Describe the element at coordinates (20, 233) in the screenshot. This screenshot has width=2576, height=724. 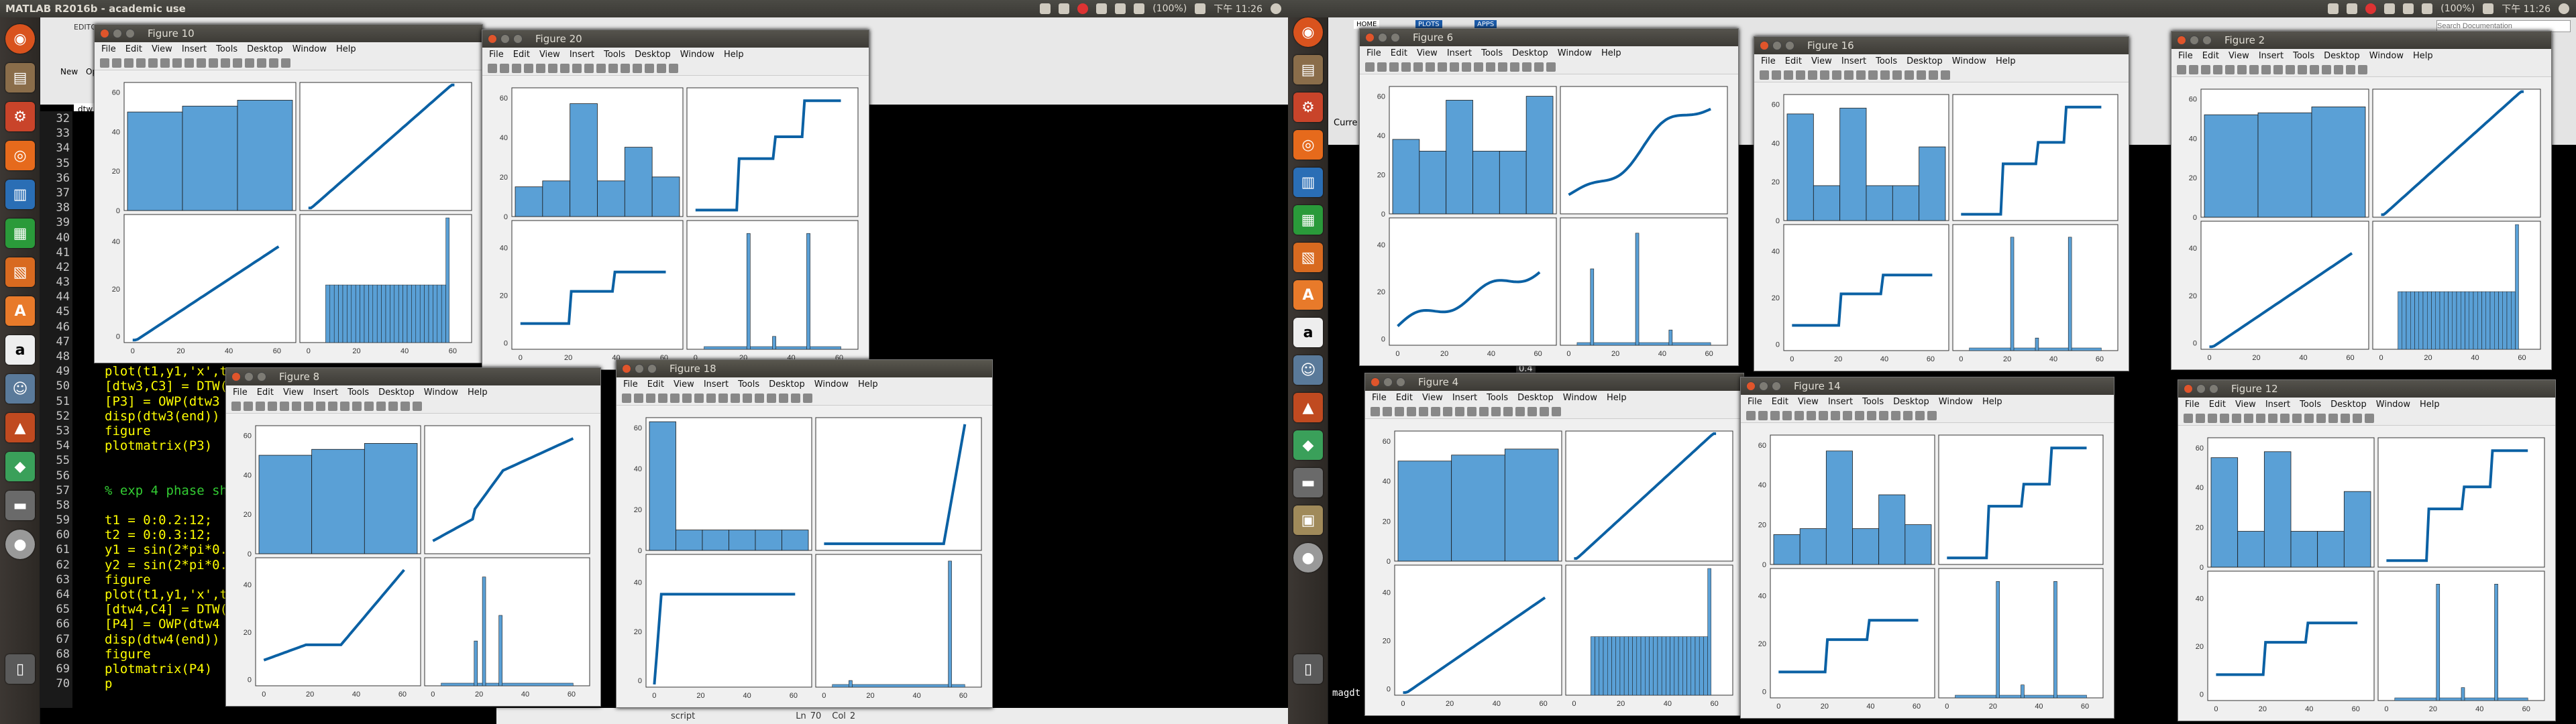
I see `calc-icon: ▦` at that location.